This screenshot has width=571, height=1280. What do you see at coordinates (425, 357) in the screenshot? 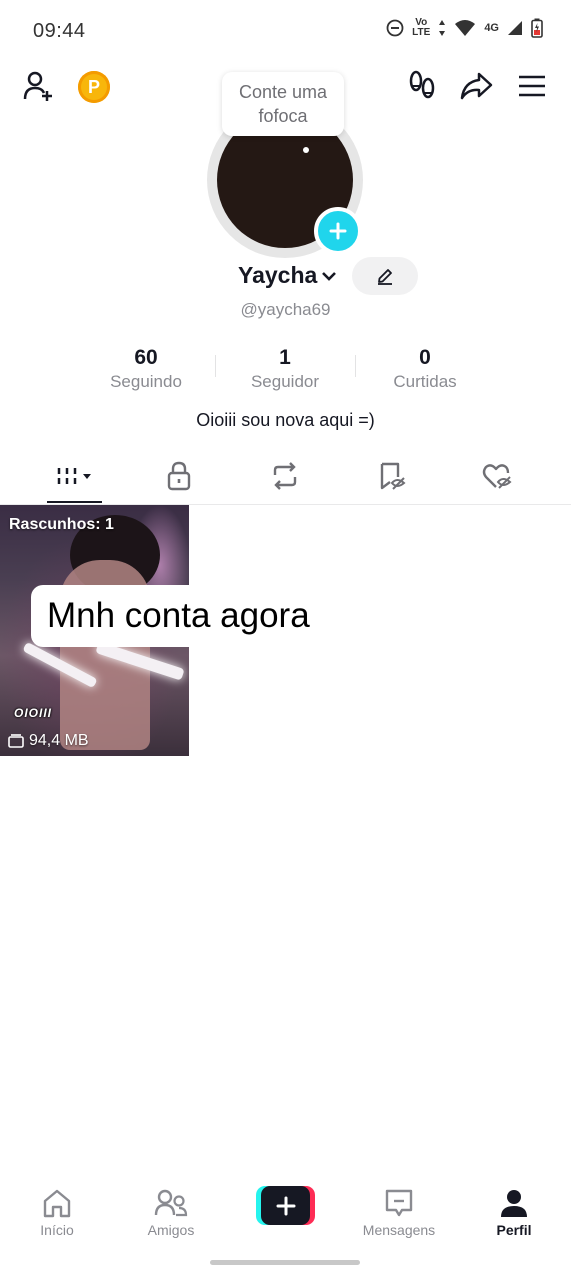
I see `stat-value: 0` at bounding box center [425, 357].